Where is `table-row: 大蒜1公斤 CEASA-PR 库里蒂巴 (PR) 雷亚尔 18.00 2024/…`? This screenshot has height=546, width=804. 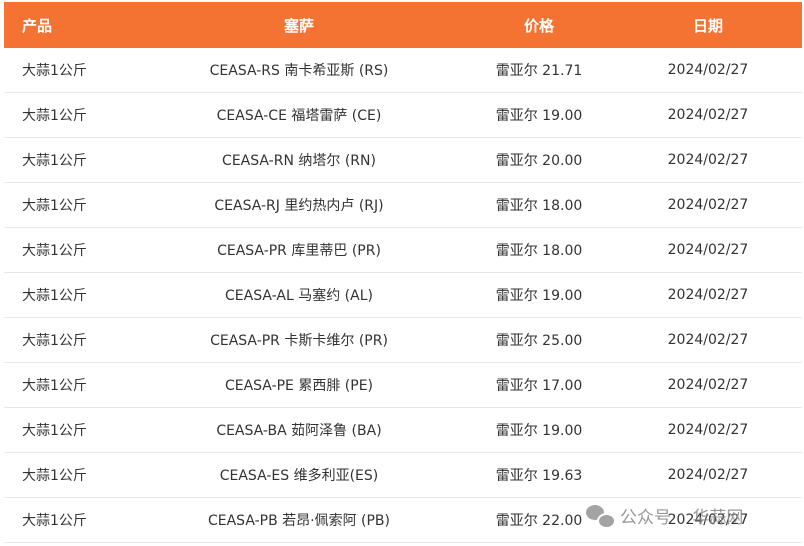
table-row: 大蒜1公斤 CEASA-PR 库里蒂巴 (PR) 雷亚尔 18.00 2024/… is located at coordinates (403, 250).